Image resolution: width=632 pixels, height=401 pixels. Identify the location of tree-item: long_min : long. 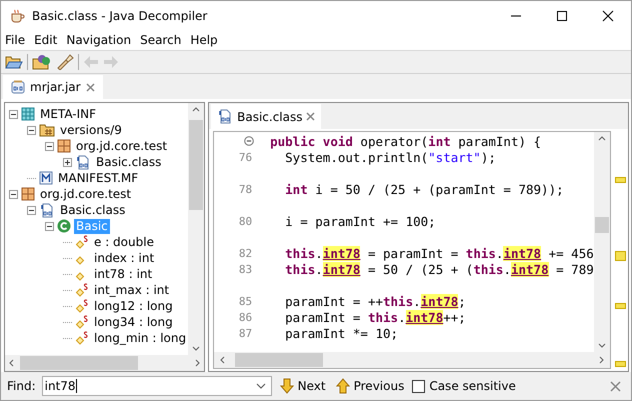
(140, 338).